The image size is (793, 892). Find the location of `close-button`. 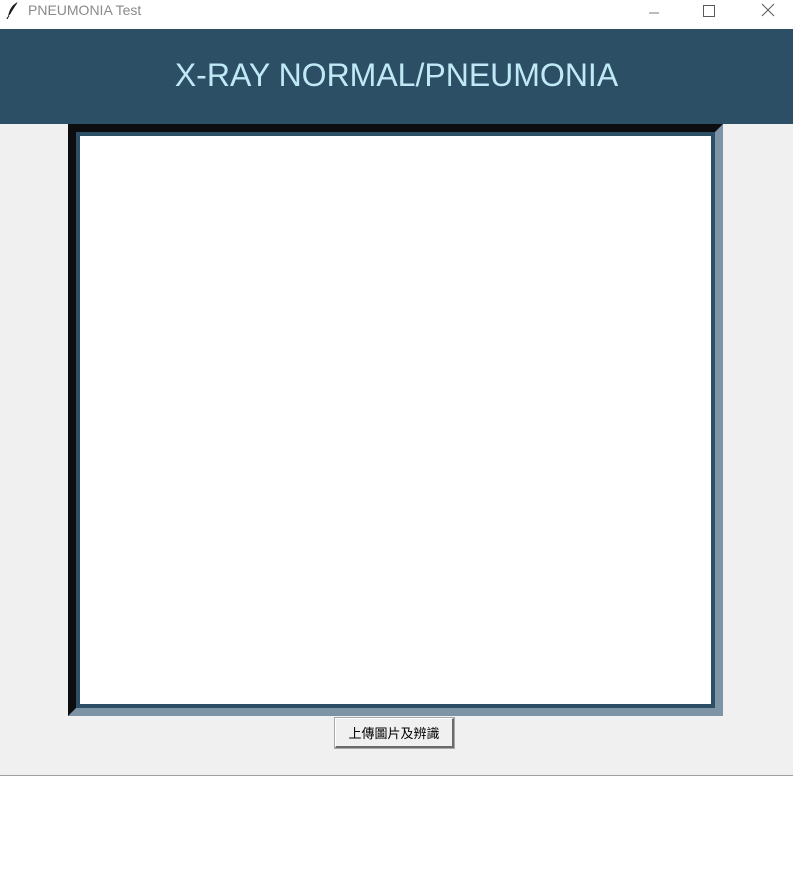

close-button is located at coordinates (768, 11).